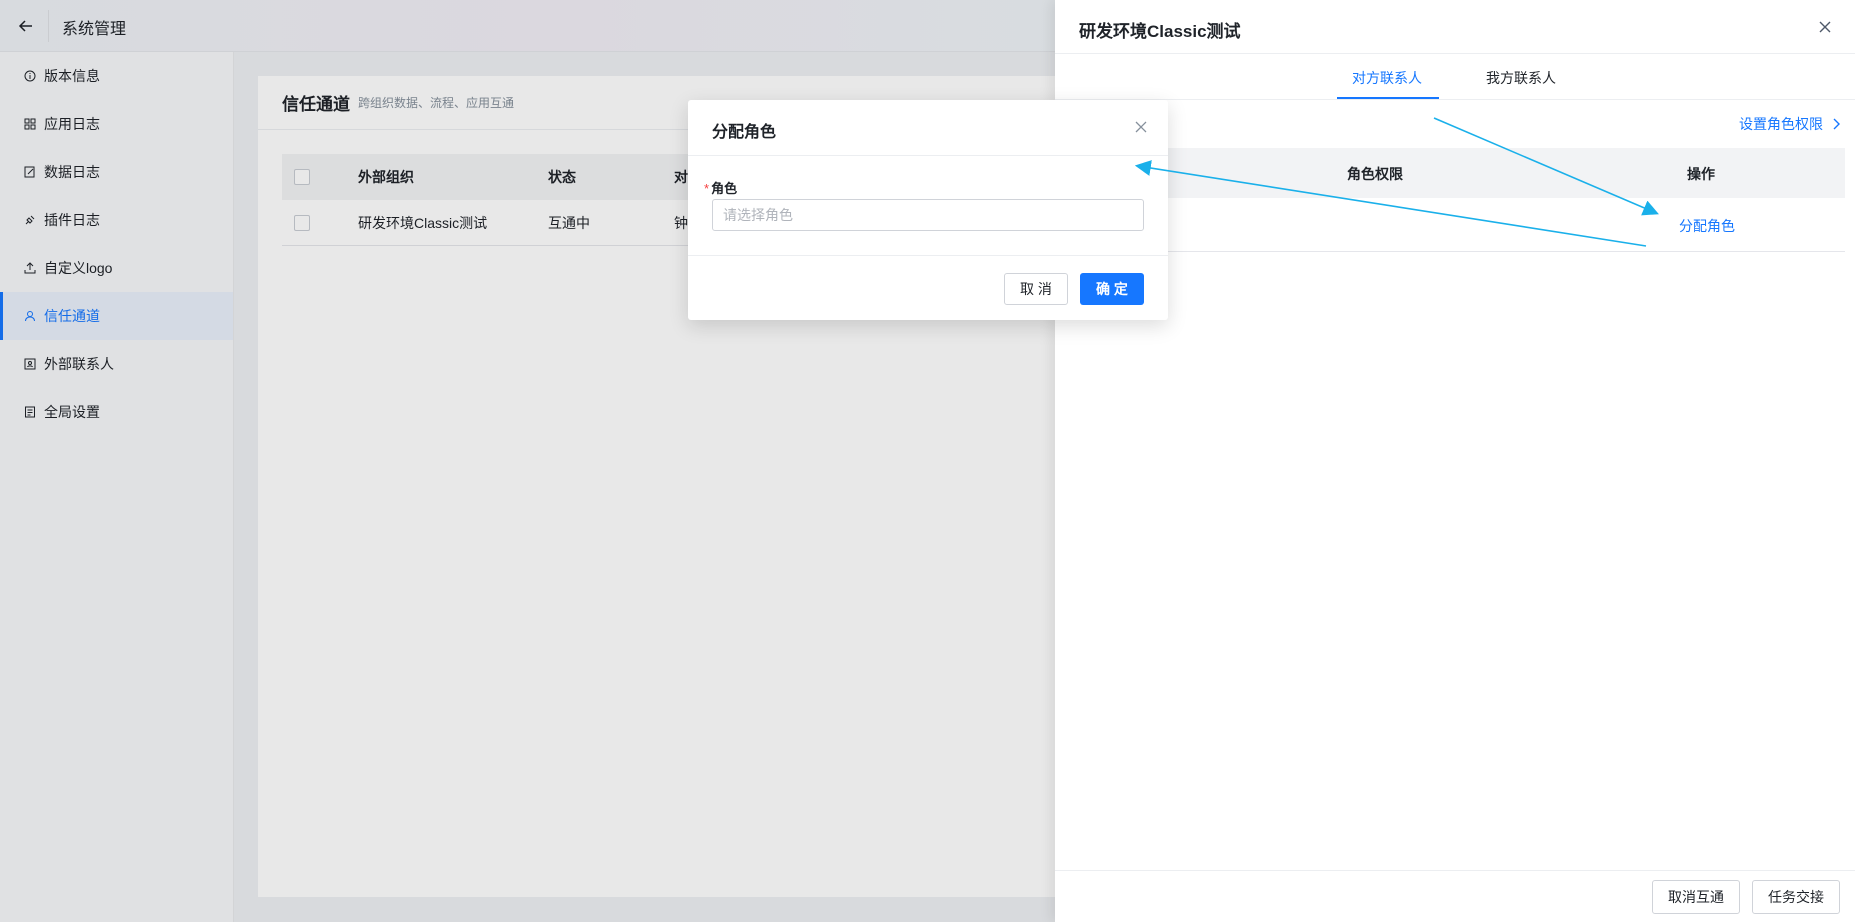 This screenshot has height=922, width=1855. Describe the element at coordinates (1375, 174) in the screenshot. I see `column-header-role-permission: 角色权限` at that location.